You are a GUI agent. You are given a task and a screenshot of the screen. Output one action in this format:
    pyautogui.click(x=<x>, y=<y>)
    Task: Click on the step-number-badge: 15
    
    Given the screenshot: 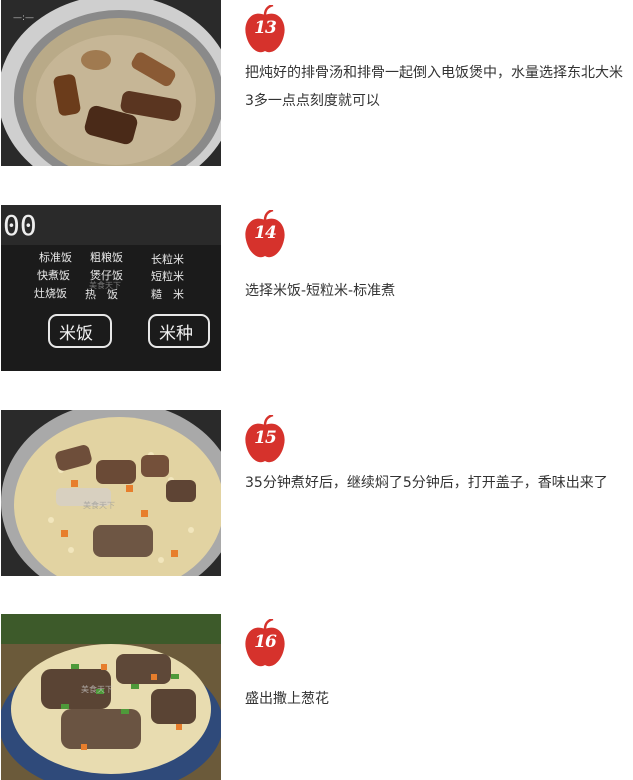 What is the action you would take?
    pyautogui.click(x=265, y=440)
    